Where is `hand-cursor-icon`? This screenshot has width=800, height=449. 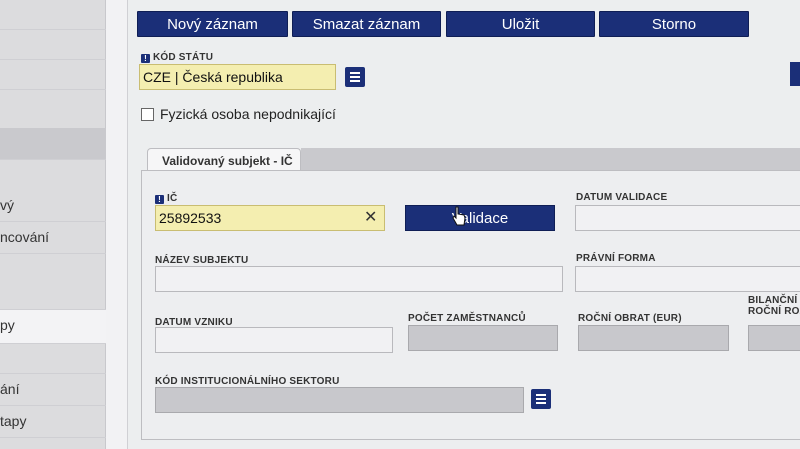
hand-cursor-icon is located at coordinates (459, 216).